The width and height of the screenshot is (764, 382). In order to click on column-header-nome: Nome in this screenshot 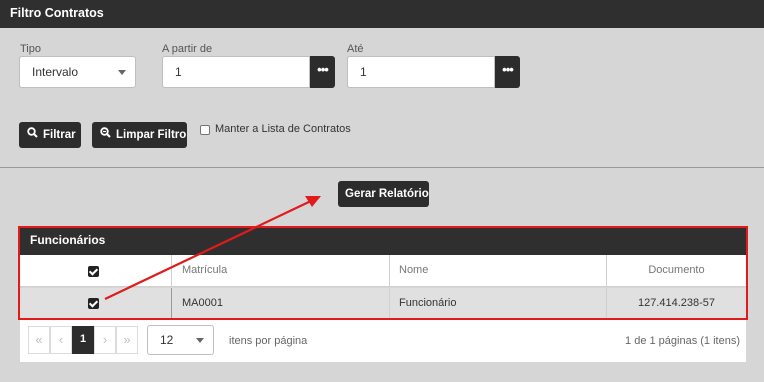, I will do `click(497, 270)`.